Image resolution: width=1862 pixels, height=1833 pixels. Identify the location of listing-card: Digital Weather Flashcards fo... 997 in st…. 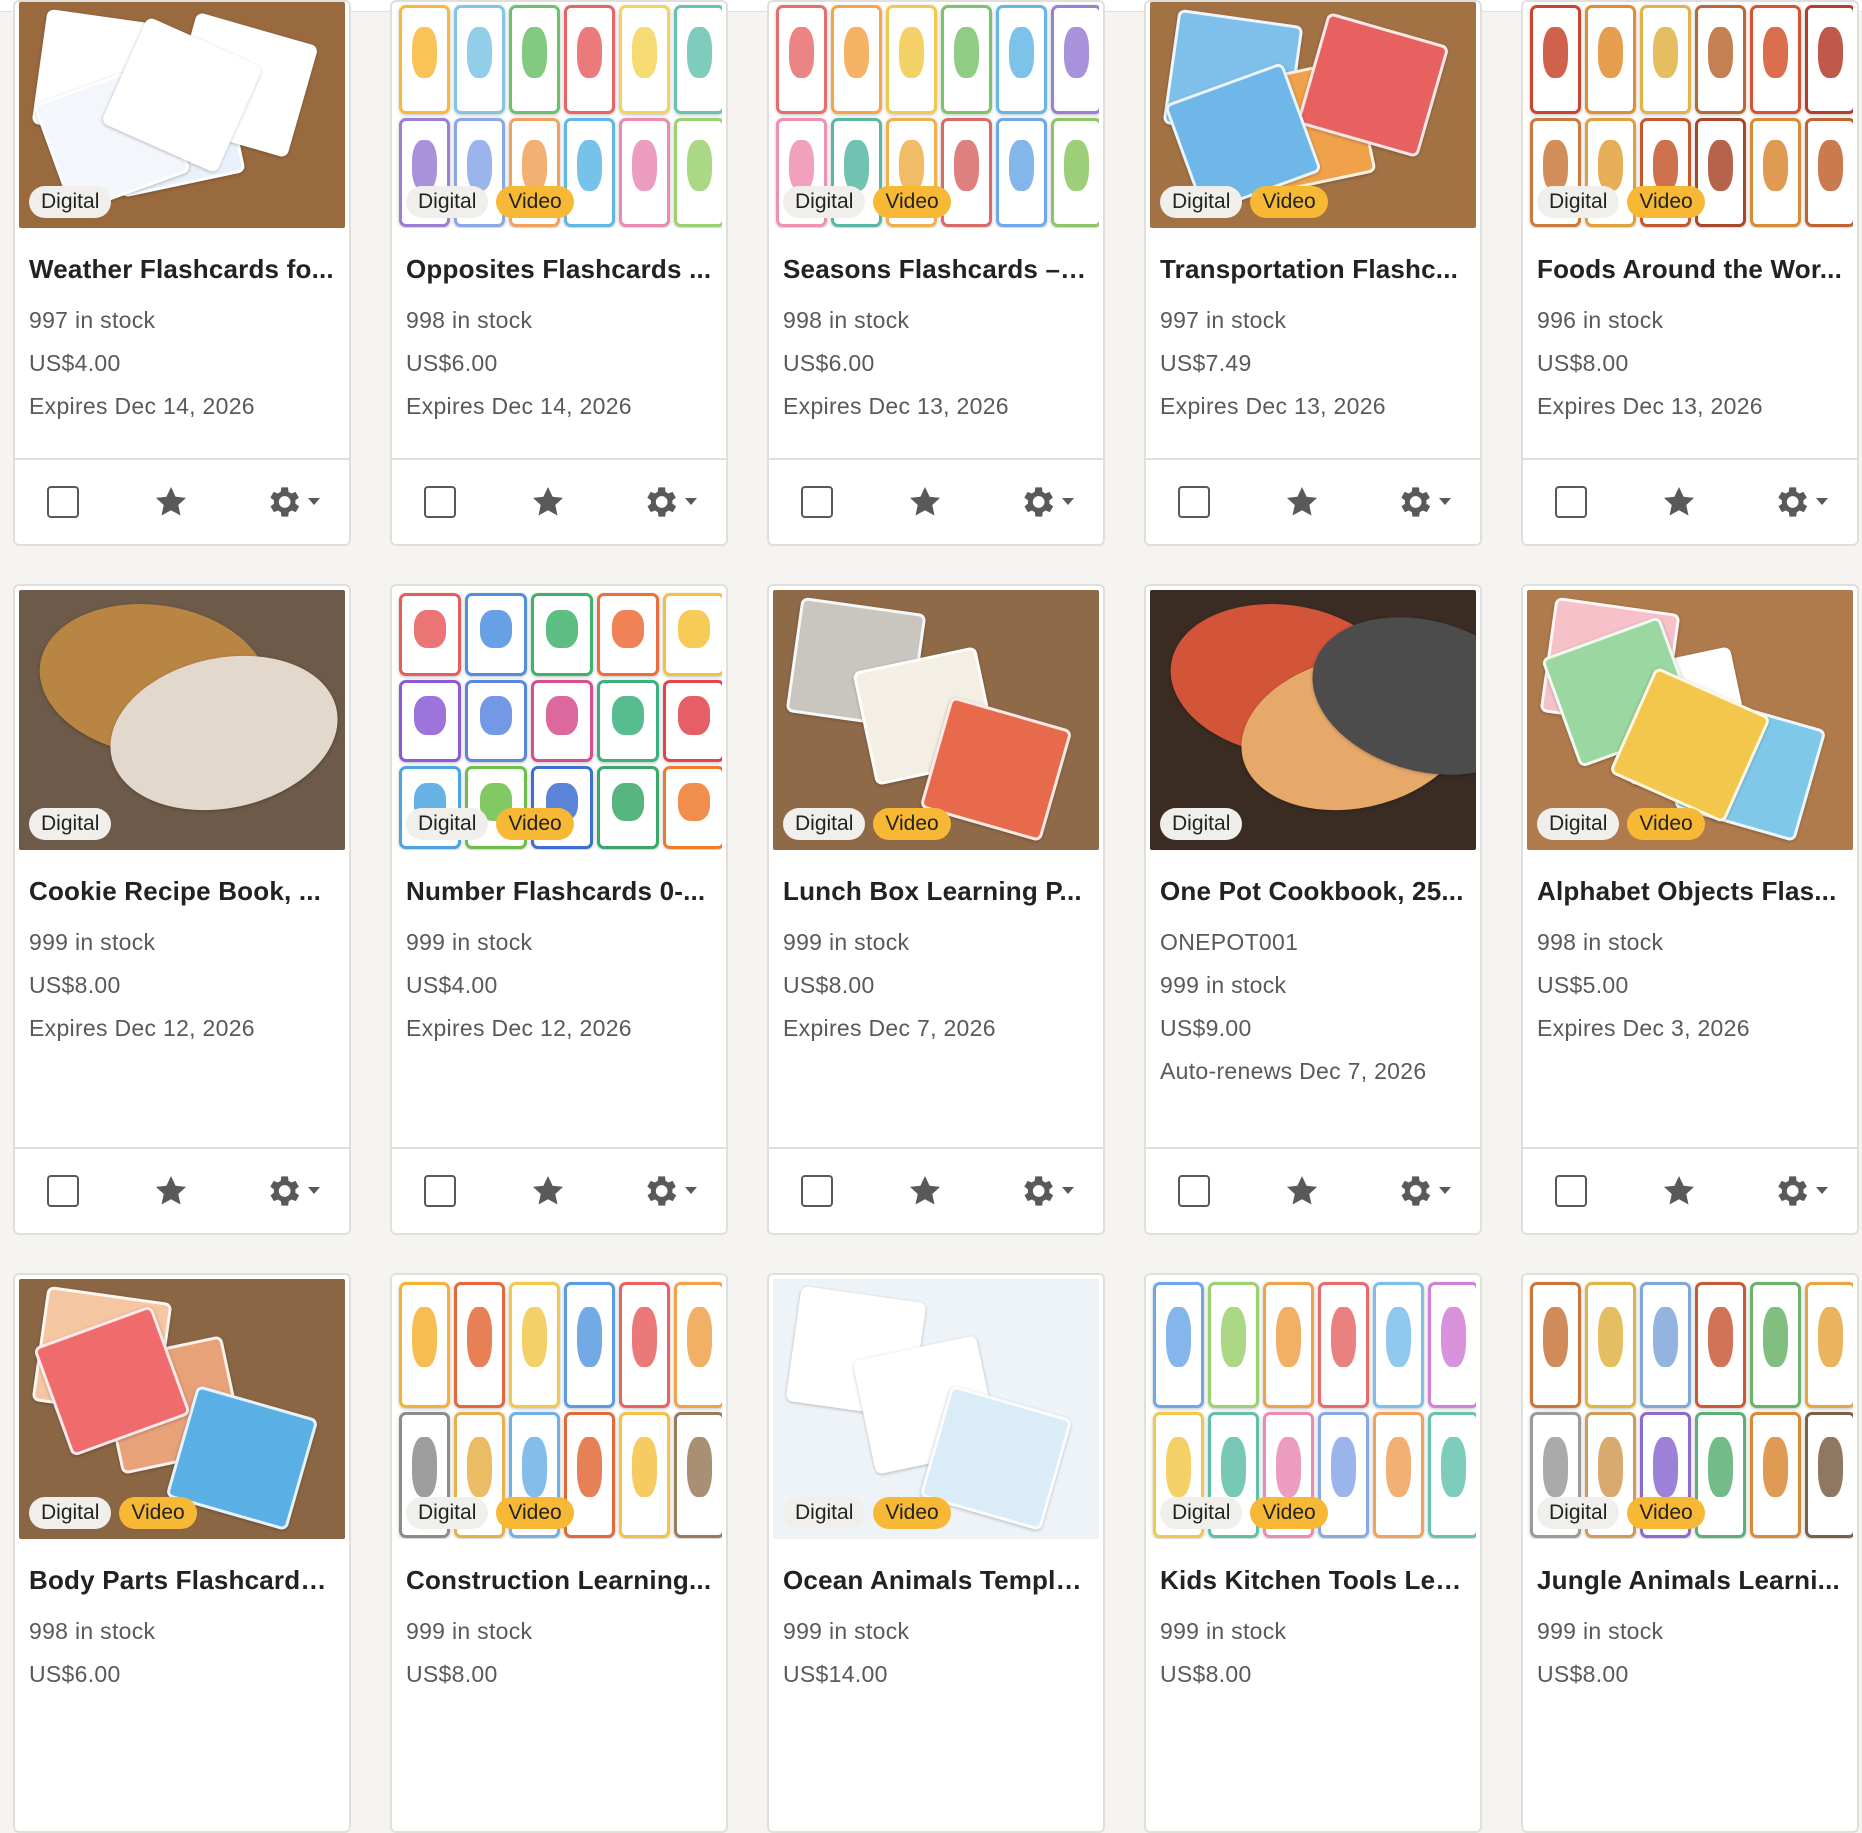
(182, 273).